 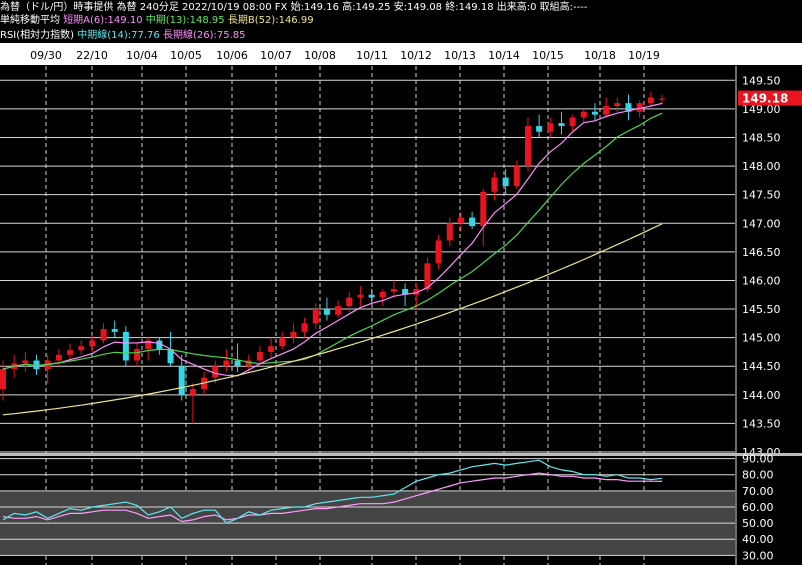 I want to click on date-label: 10/07, so click(x=276, y=55).